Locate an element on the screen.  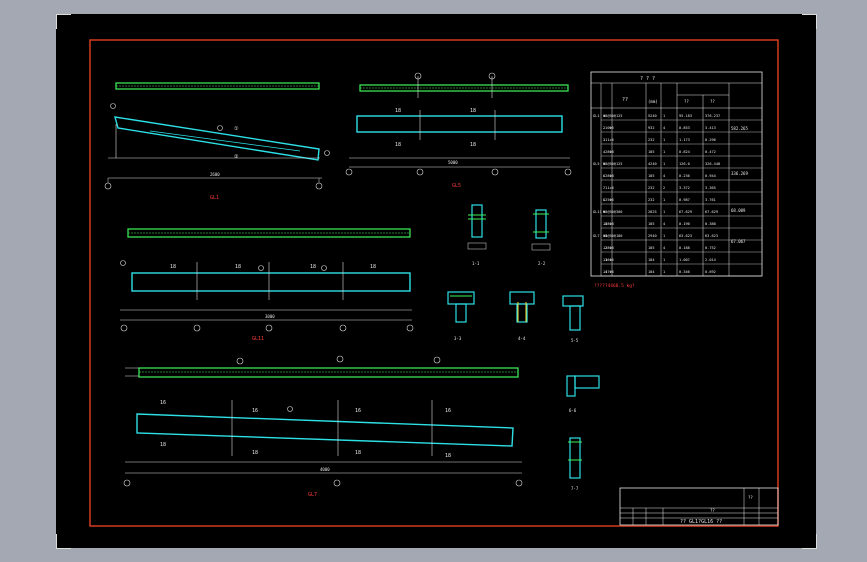
table-cell: 0.824 is located at coordinates (684, 152).